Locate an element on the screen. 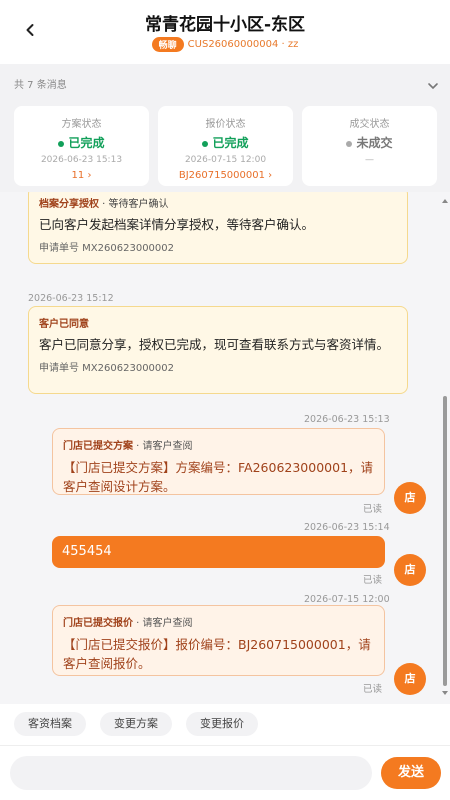  message-time: 2026-06-23 15:14 is located at coordinates (347, 527).